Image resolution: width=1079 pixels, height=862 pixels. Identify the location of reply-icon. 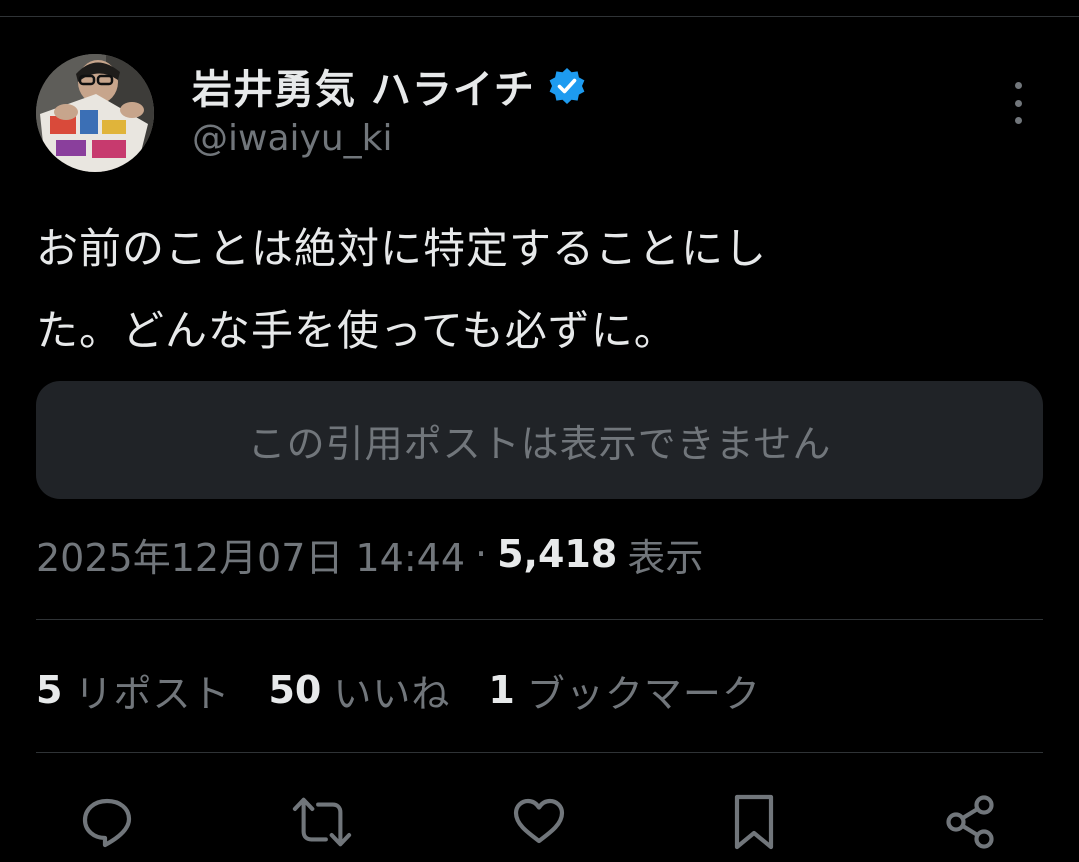
(107, 823).